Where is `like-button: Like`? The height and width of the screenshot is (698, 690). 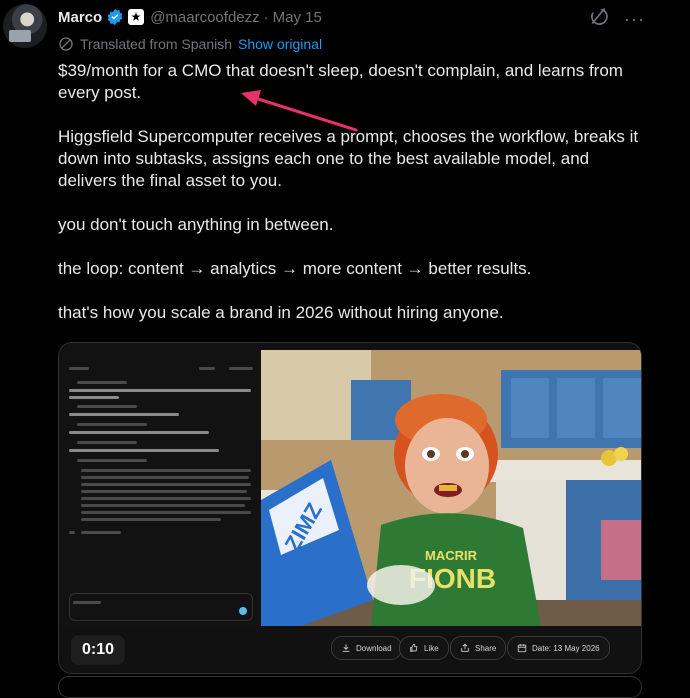 like-button: Like is located at coordinates (424, 648).